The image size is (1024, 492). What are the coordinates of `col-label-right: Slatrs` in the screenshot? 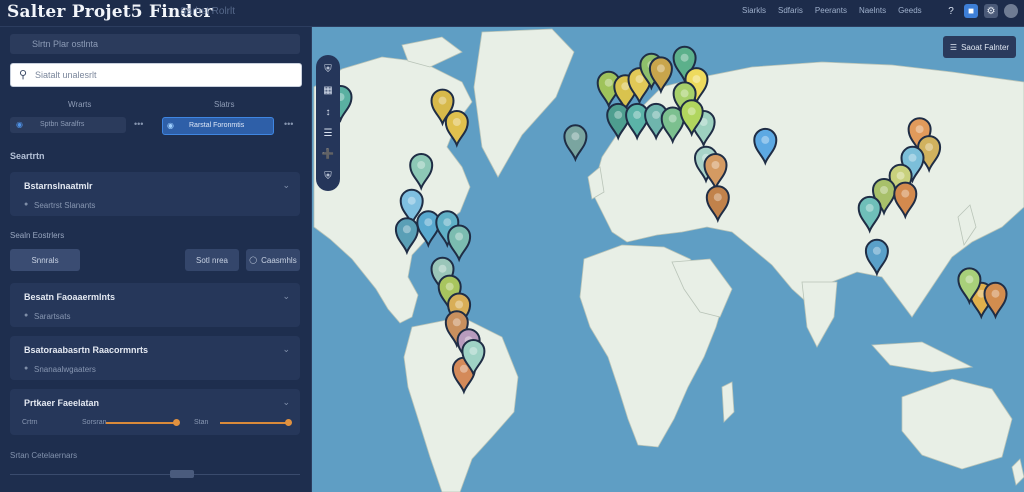 It's located at (224, 104).